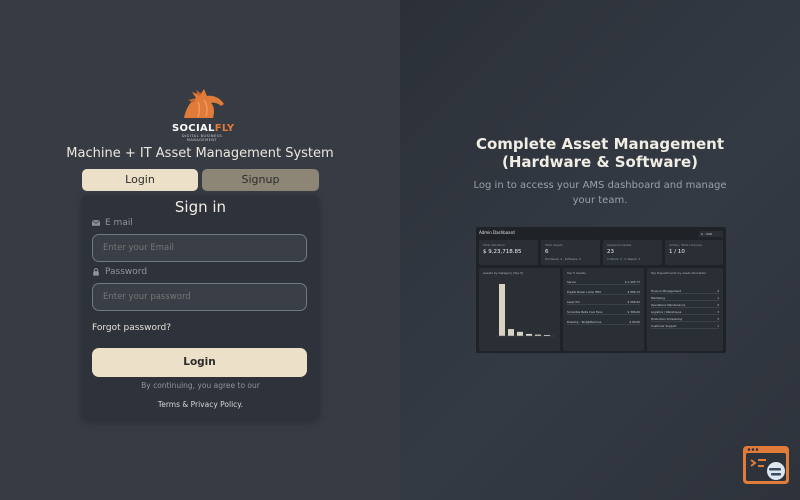  I want to click on terms-notice: By continuing, you agree to our, so click(200, 385).